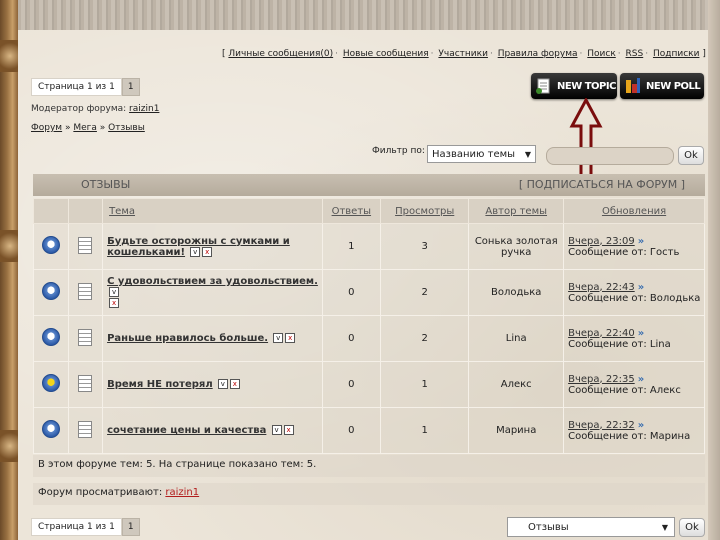 This screenshot has width=720, height=540. What do you see at coordinates (602, 184) in the screenshot?
I see `subscribe-forum-link: [ ПОДПИСАТЬСЯ НА ФОРУМ ]` at bounding box center [602, 184].